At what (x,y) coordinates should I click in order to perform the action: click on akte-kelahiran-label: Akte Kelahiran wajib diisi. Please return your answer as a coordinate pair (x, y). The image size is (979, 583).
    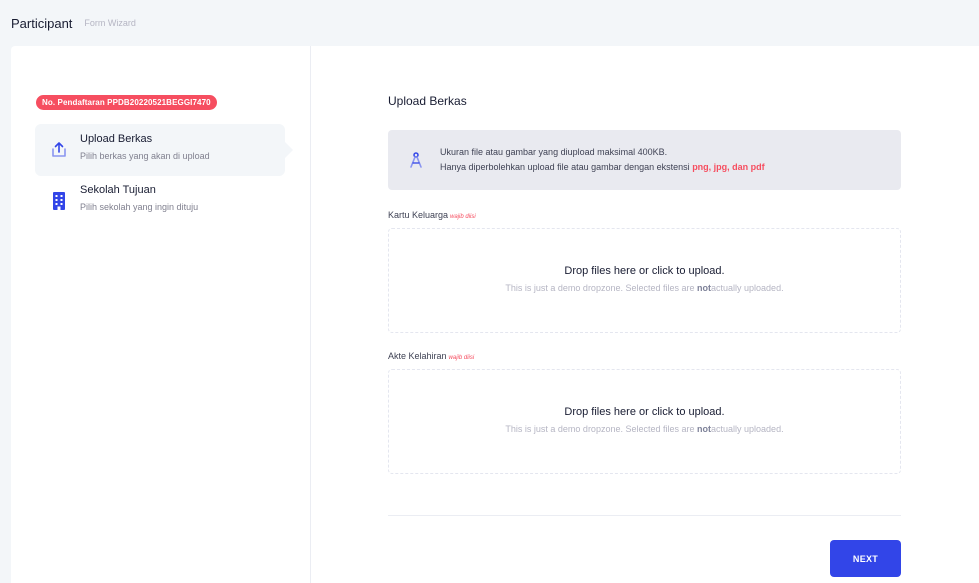
    Looking at the image, I should click on (431, 356).